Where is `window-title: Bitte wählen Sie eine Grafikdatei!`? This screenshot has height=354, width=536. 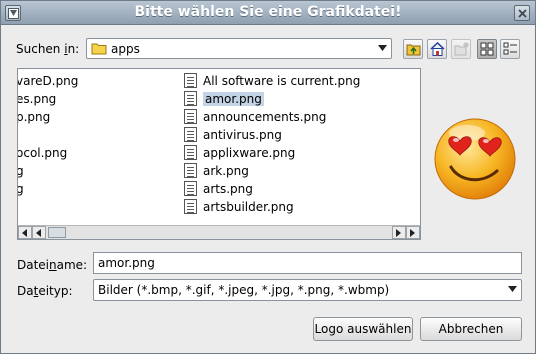
window-title: Bitte wählen Sie eine Grafikdatei! is located at coordinates (268, 12).